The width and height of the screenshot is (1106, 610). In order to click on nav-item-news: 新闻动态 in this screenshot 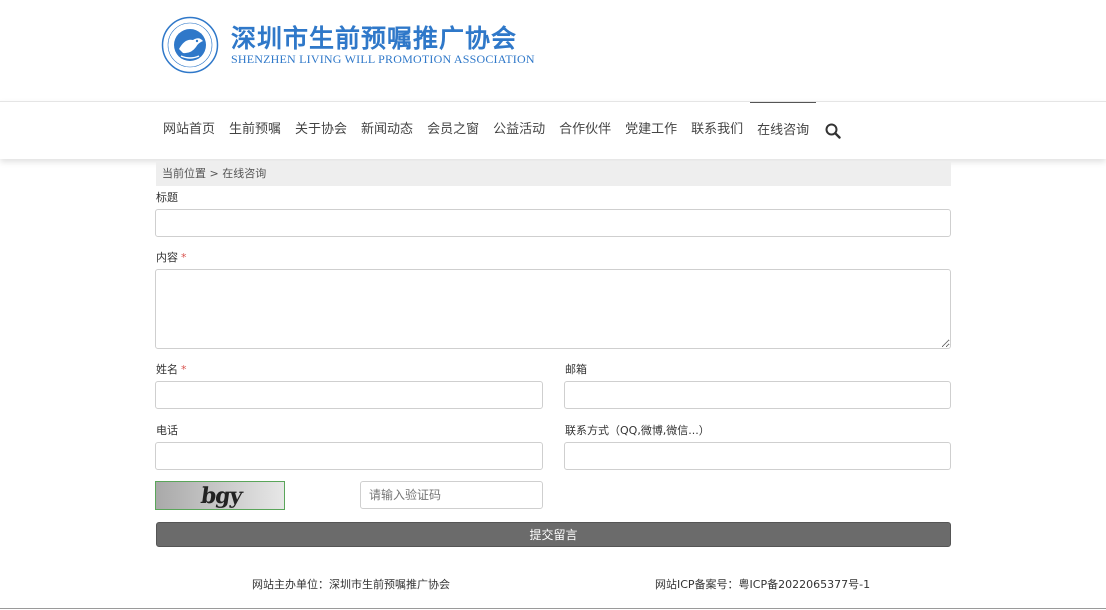, I will do `click(387, 131)`.